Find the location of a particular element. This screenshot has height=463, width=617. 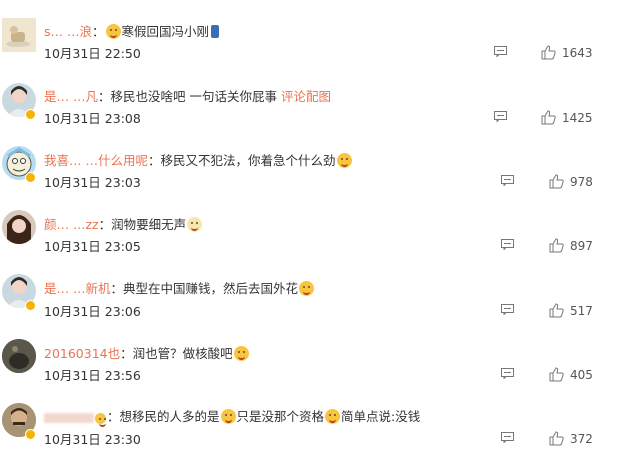

comment-text-3: 简单点说:没钱 is located at coordinates (381, 416).